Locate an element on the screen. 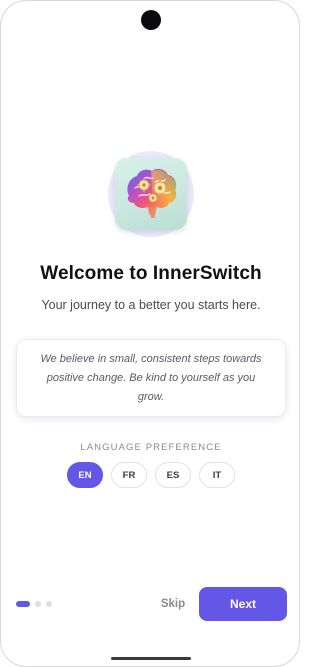 The width and height of the screenshot is (320, 667). language-option-en: EN is located at coordinates (85, 475).